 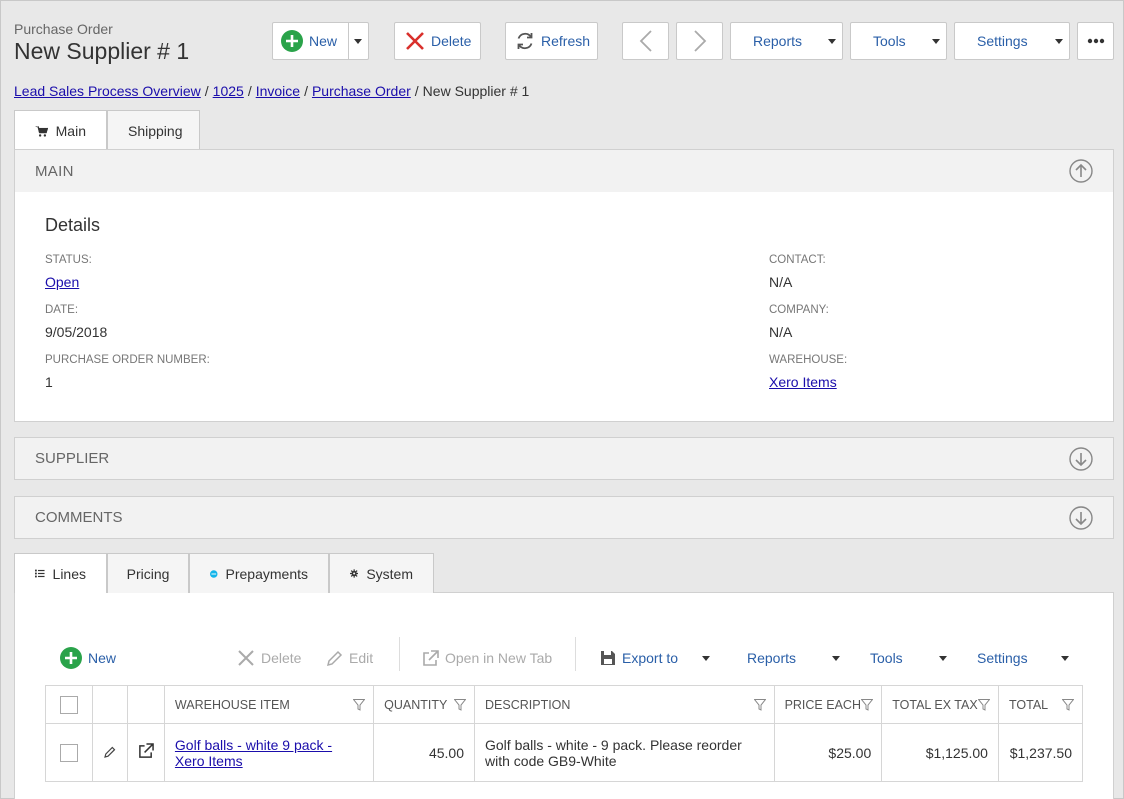 I want to click on comments-panel-heading: COMMENTS, so click(x=79, y=517).